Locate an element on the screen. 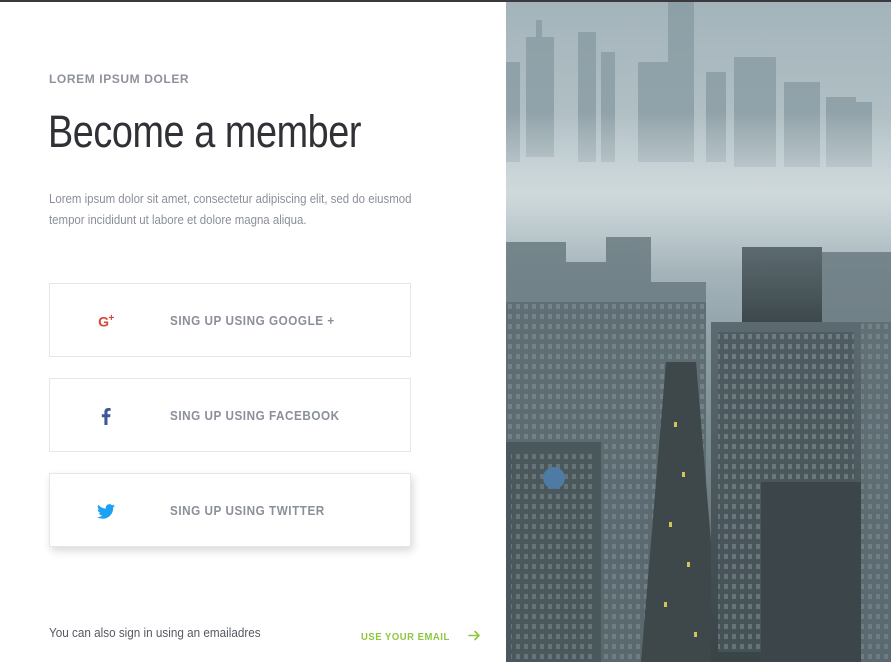 The height and width of the screenshot is (662, 891). google-plus-icon: G+ is located at coordinates (106, 321).